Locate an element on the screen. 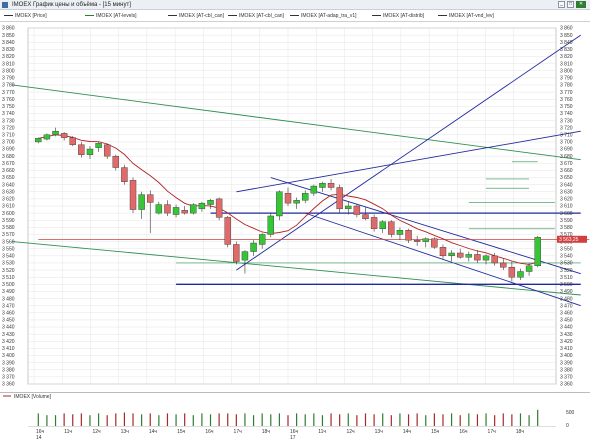 The height and width of the screenshot is (440, 590). close-button: ✕ is located at coordinates (581, 4).